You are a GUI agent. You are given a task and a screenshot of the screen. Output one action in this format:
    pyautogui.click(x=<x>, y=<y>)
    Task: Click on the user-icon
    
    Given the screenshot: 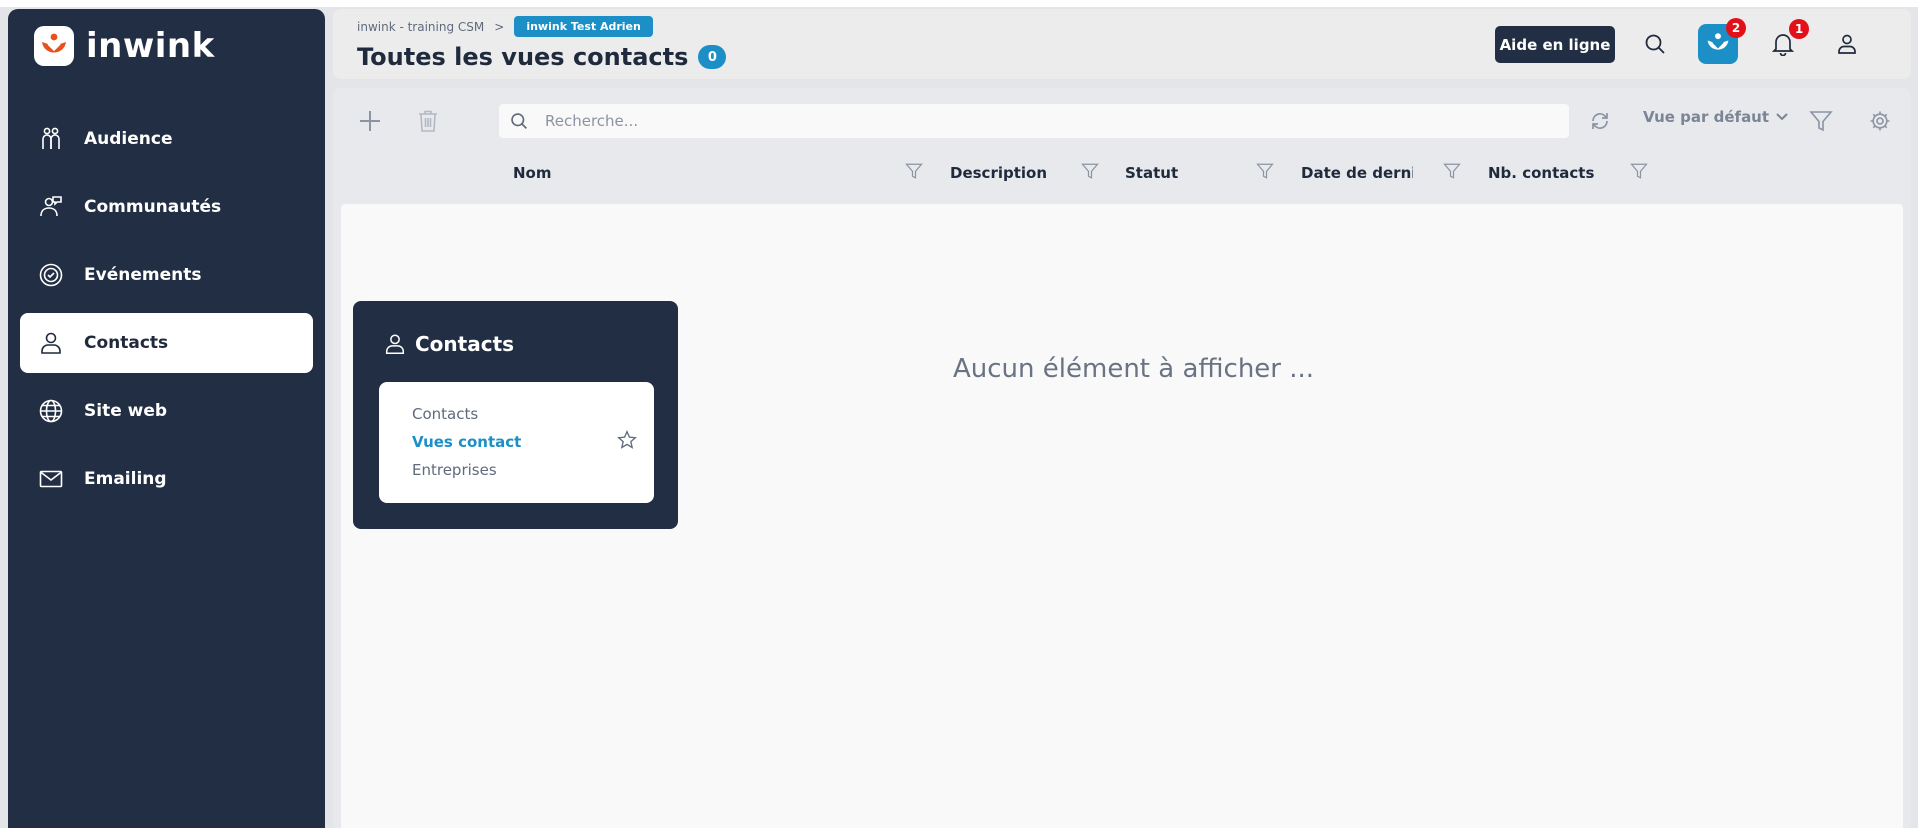 What is the action you would take?
    pyautogui.click(x=1847, y=44)
    